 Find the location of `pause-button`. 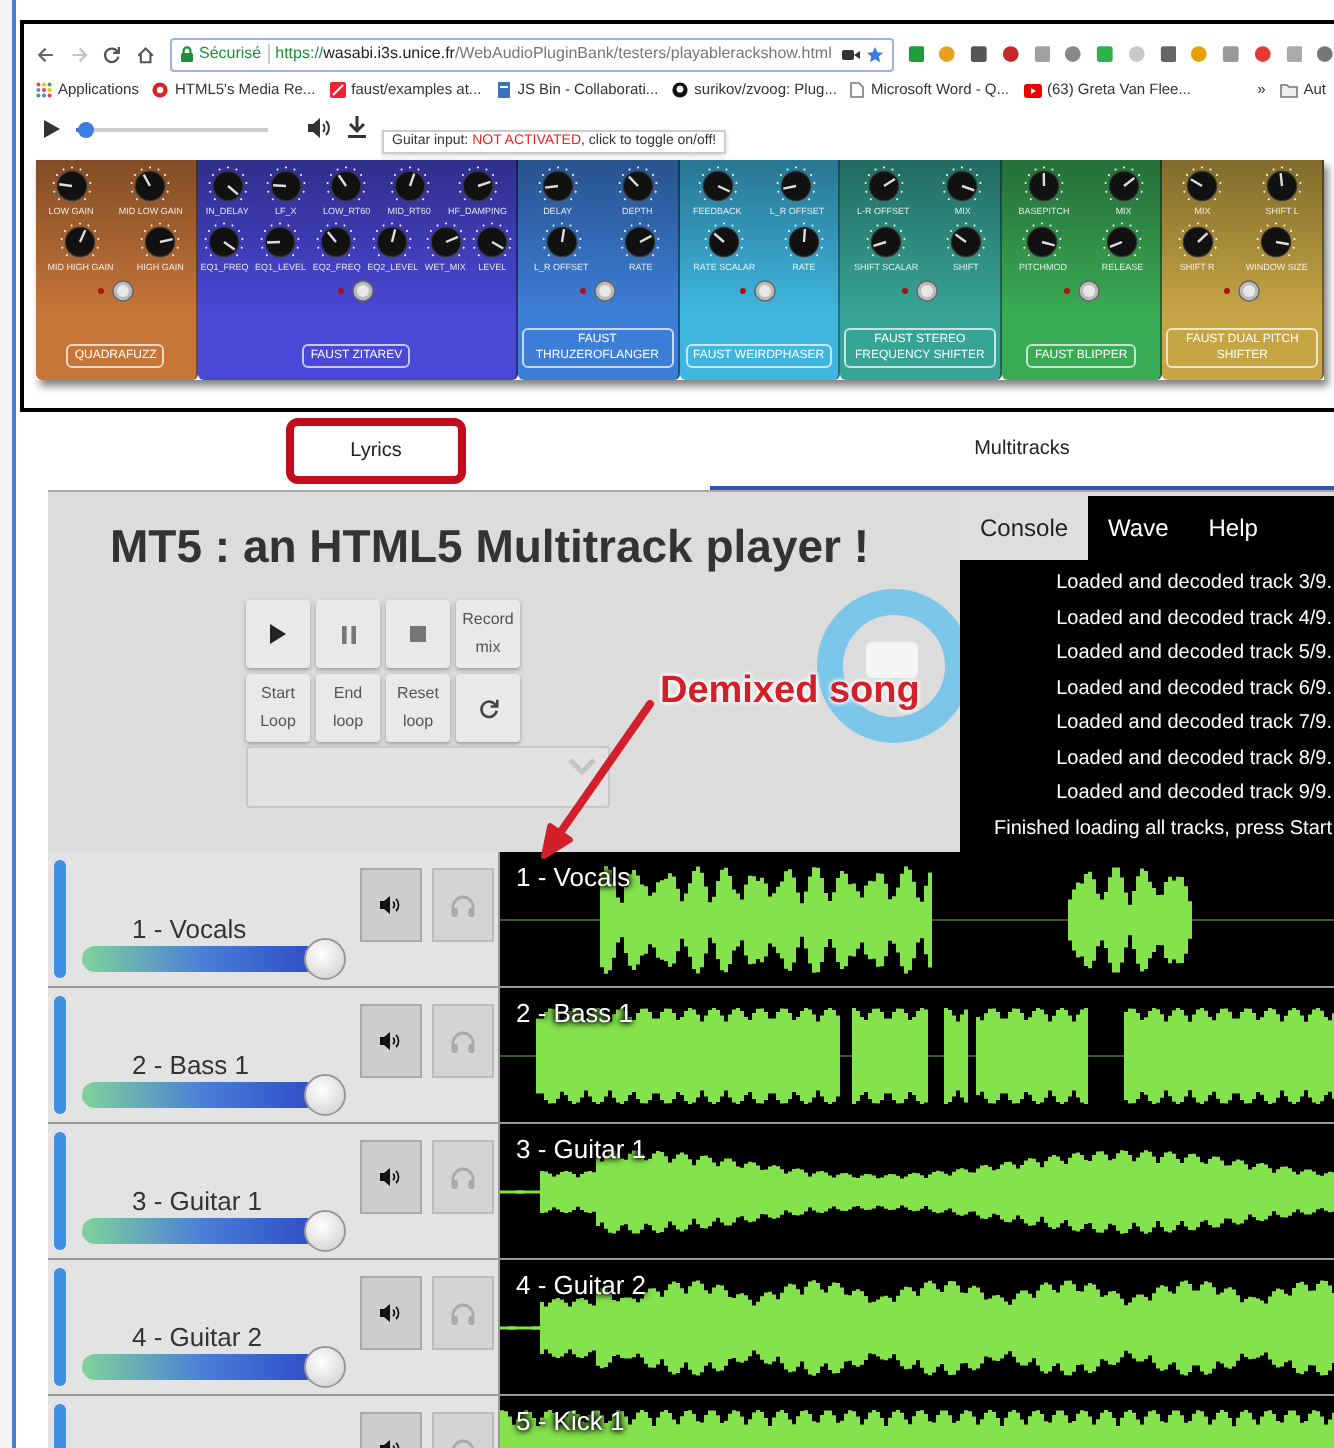

pause-button is located at coordinates (348, 634).